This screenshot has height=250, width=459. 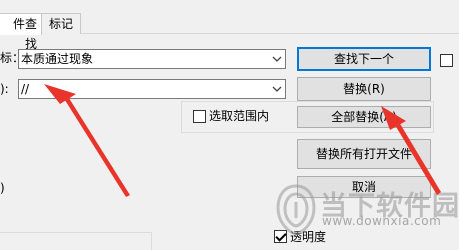 What do you see at coordinates (152, 89) in the screenshot?
I see `replace-with-combobox: //` at bounding box center [152, 89].